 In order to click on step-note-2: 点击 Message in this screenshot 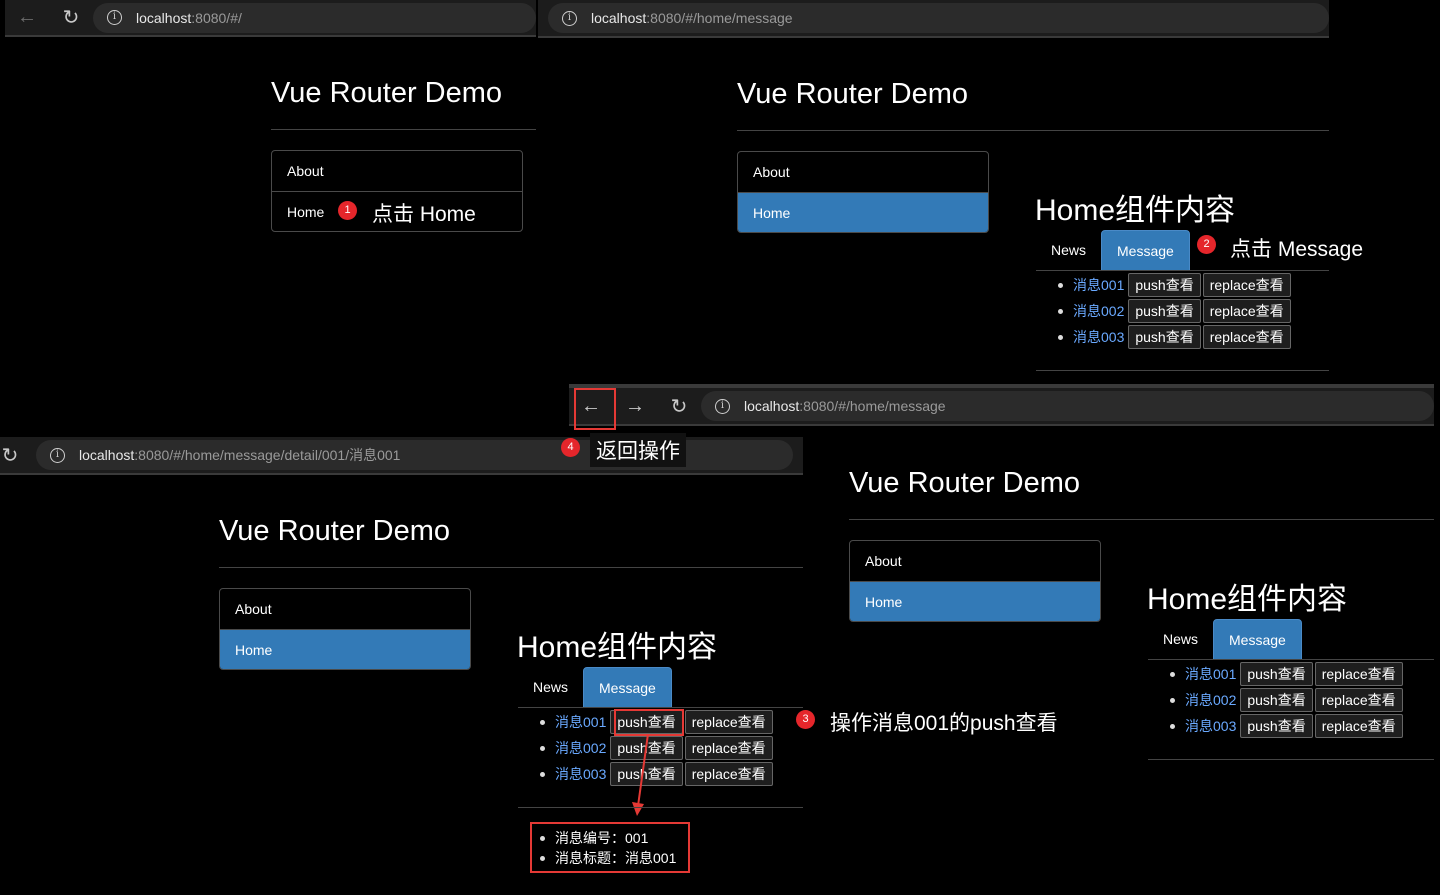, I will do `click(1297, 249)`.